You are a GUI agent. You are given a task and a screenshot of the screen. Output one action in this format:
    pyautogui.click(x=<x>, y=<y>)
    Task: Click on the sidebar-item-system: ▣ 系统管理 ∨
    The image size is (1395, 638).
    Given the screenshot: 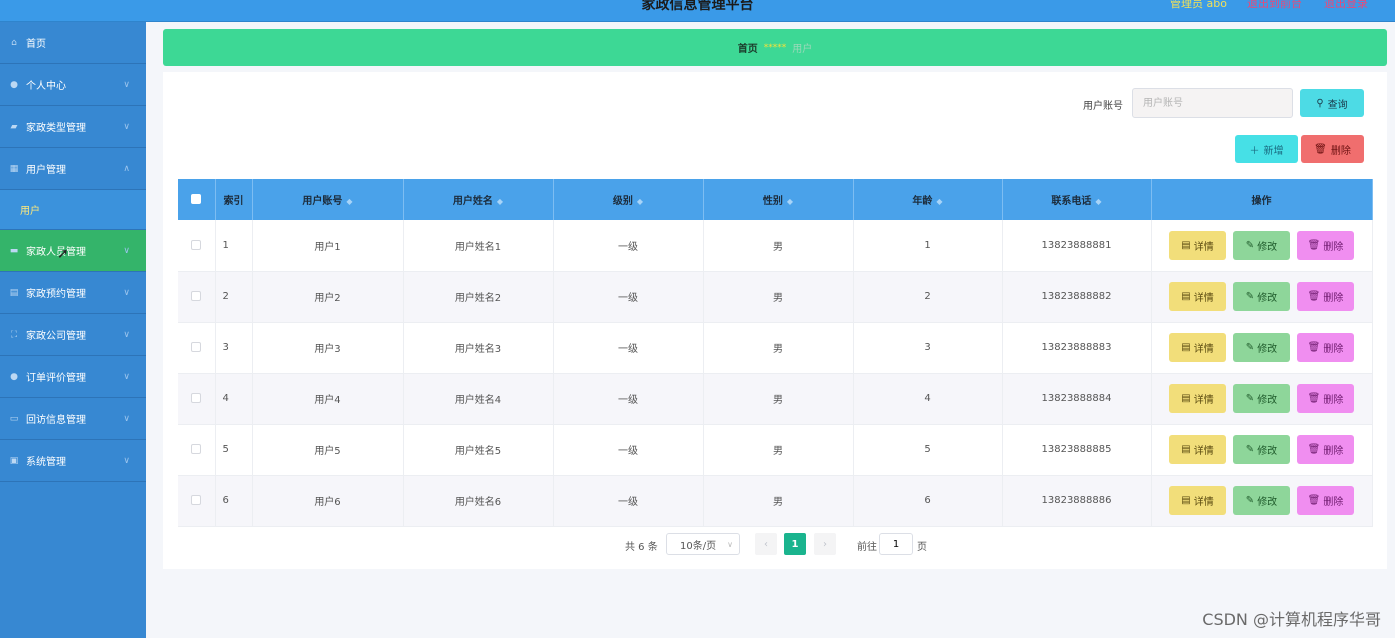 What is the action you would take?
    pyautogui.click(x=73, y=461)
    